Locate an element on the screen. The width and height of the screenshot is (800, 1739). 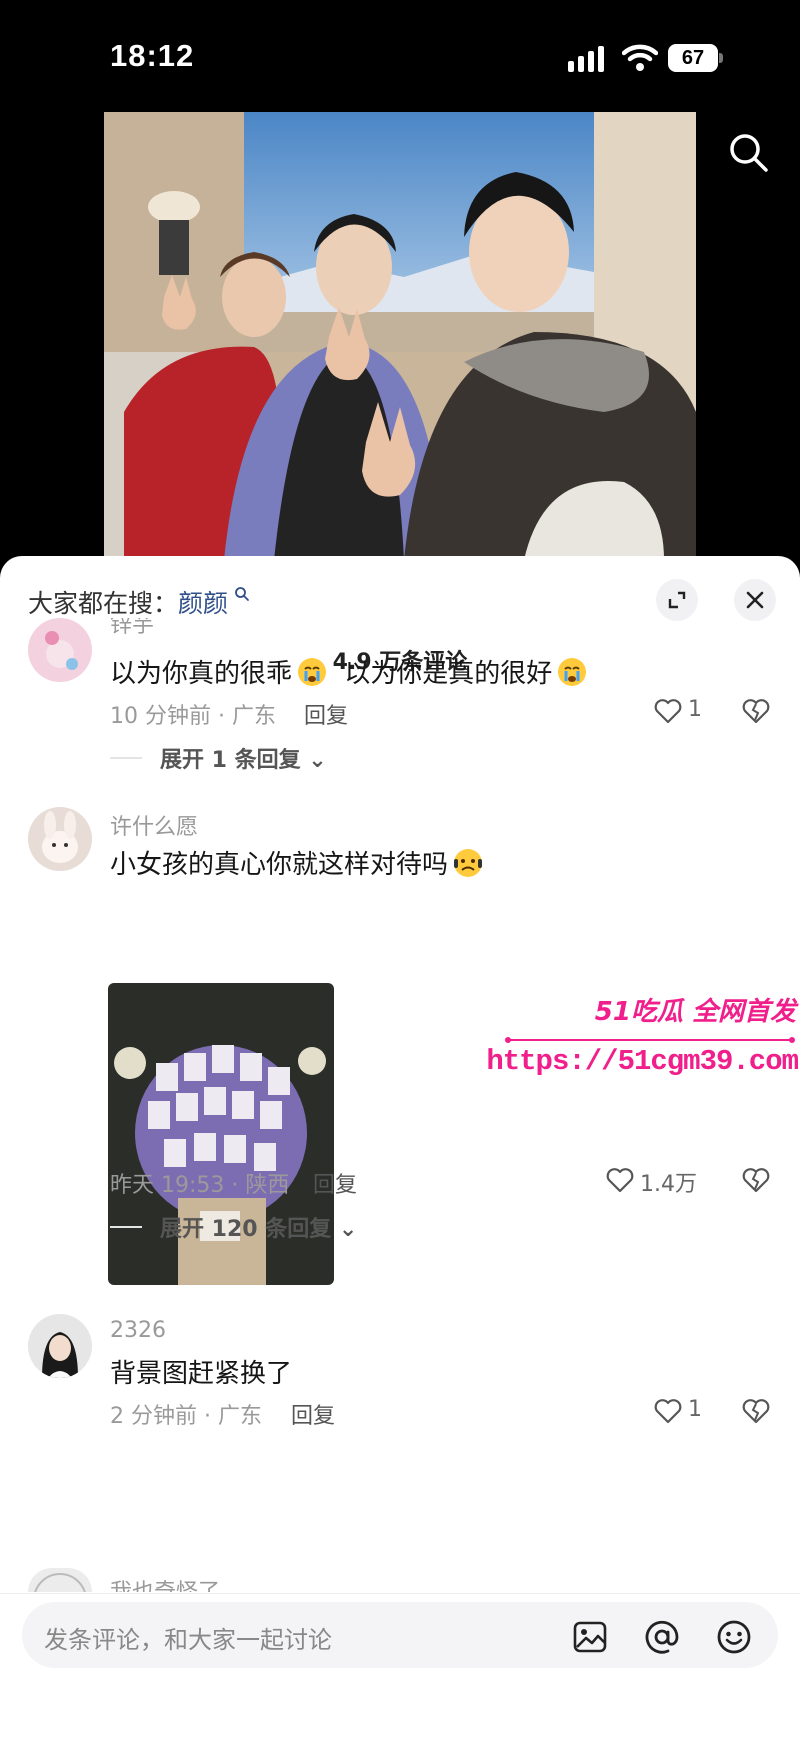
comment-input: 发条评论，和大家一起讨论 is located at coordinates (400, 1635).